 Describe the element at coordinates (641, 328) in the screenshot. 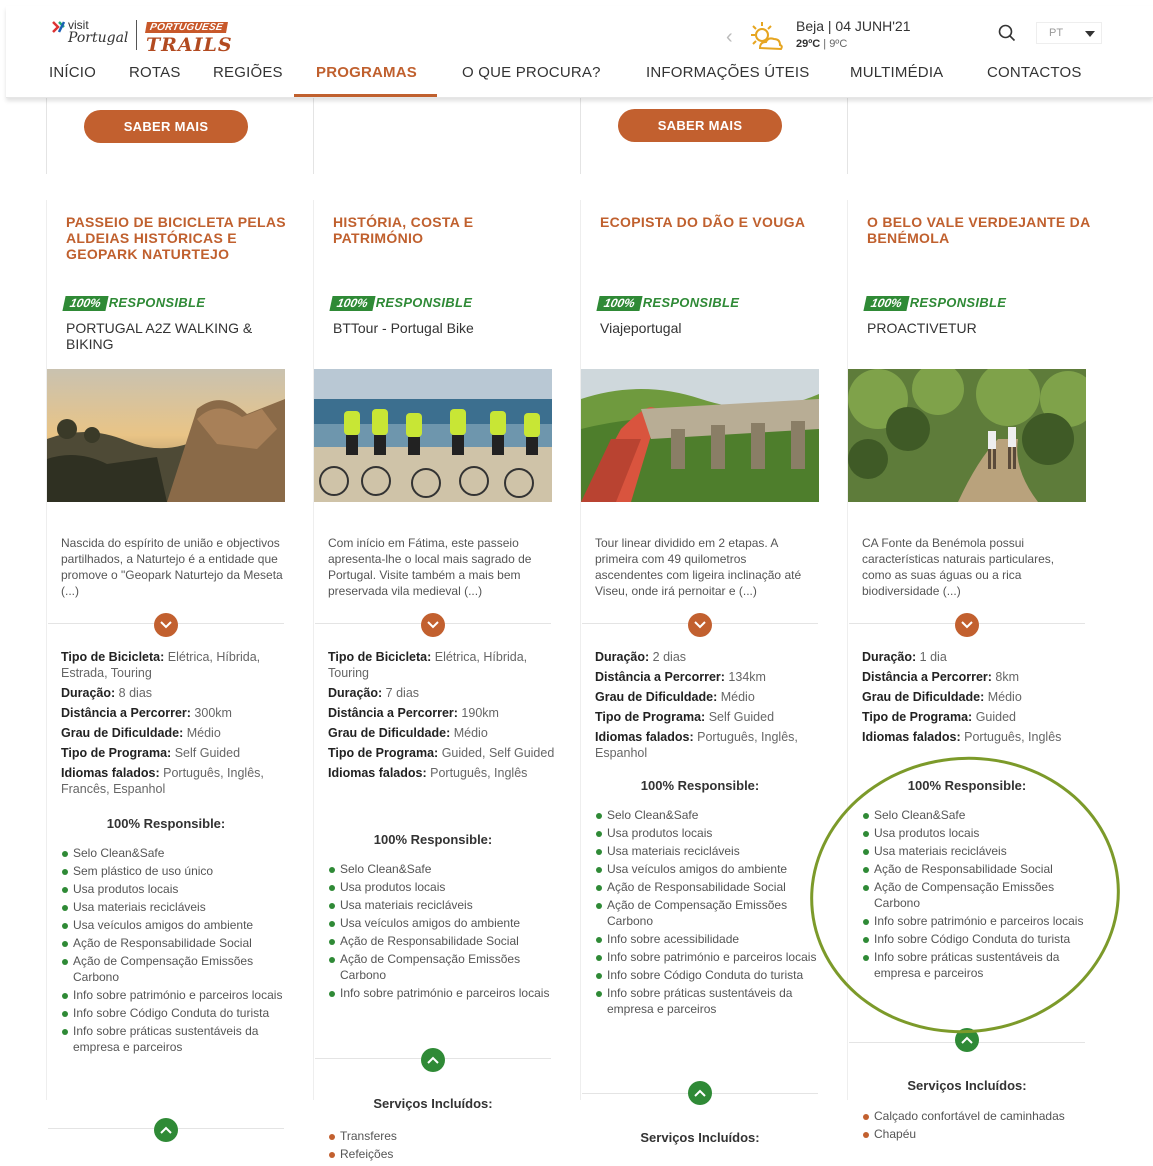

I see `card-operator: Viajeportugal` at that location.